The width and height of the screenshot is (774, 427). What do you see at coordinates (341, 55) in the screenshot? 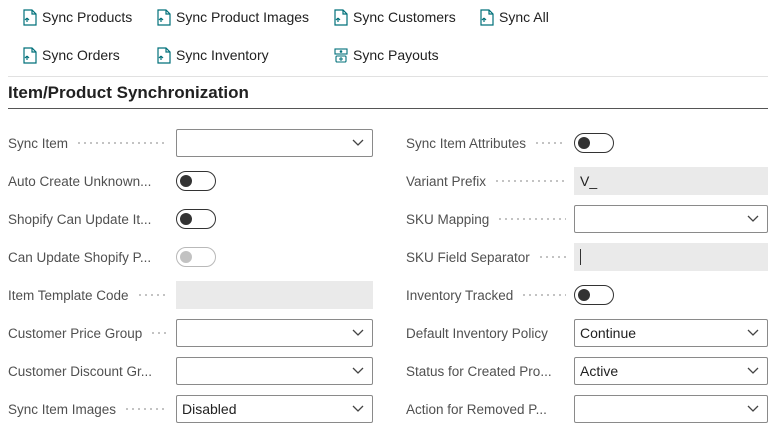
I see `payouts-icon` at bounding box center [341, 55].